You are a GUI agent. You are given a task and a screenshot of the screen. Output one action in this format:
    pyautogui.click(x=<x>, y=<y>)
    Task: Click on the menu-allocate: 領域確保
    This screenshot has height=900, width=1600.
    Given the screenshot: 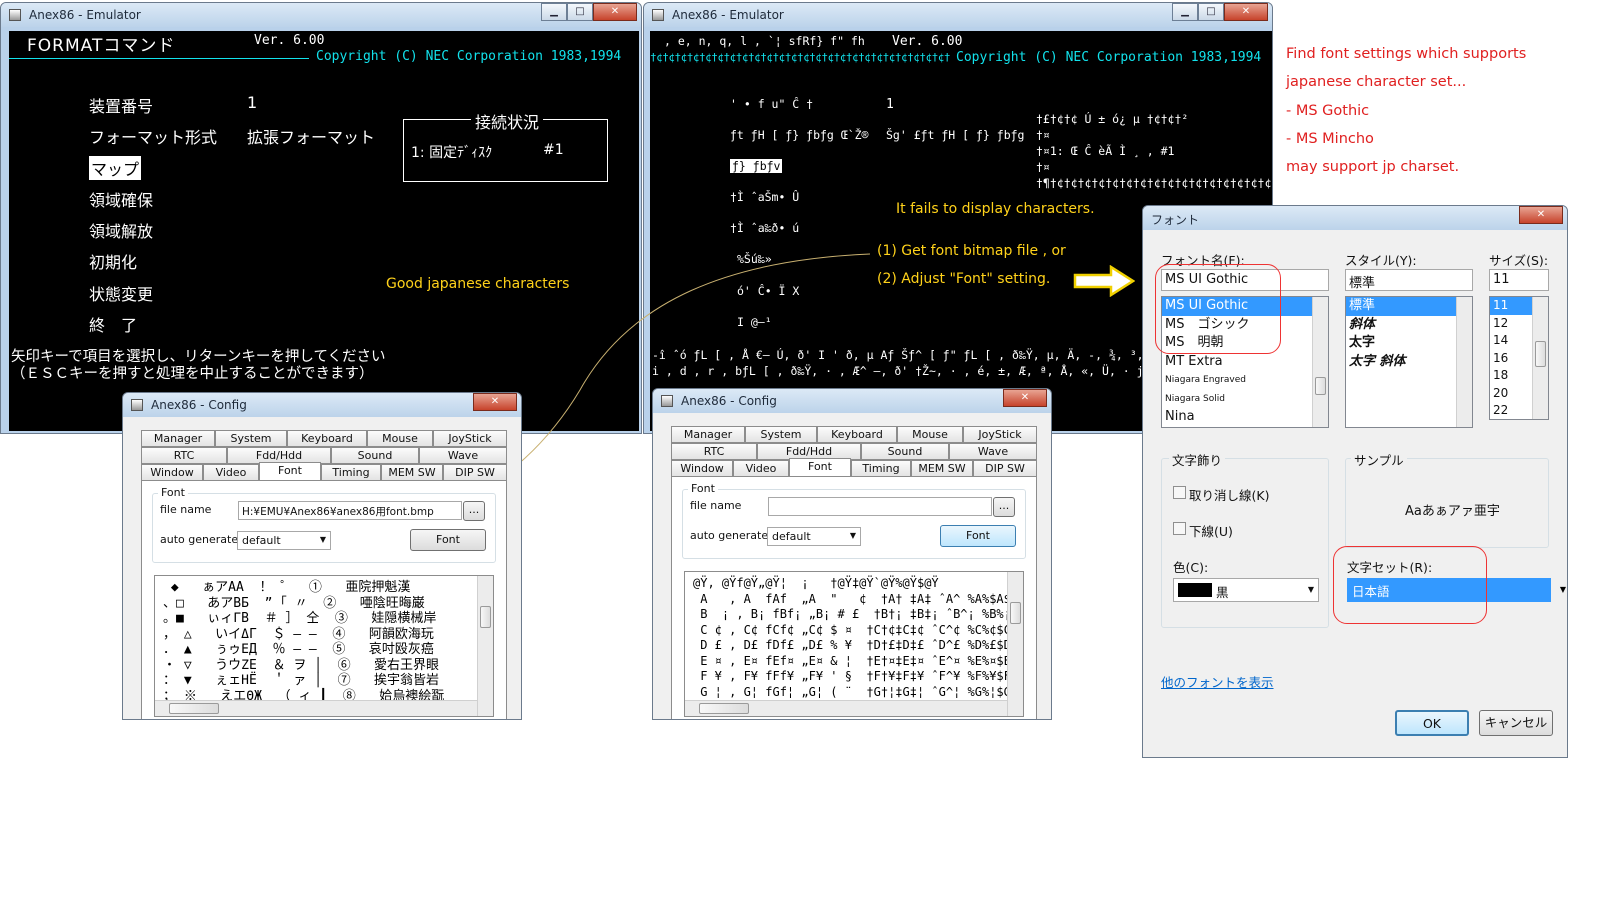 What is the action you would take?
    pyautogui.click(x=121, y=199)
    